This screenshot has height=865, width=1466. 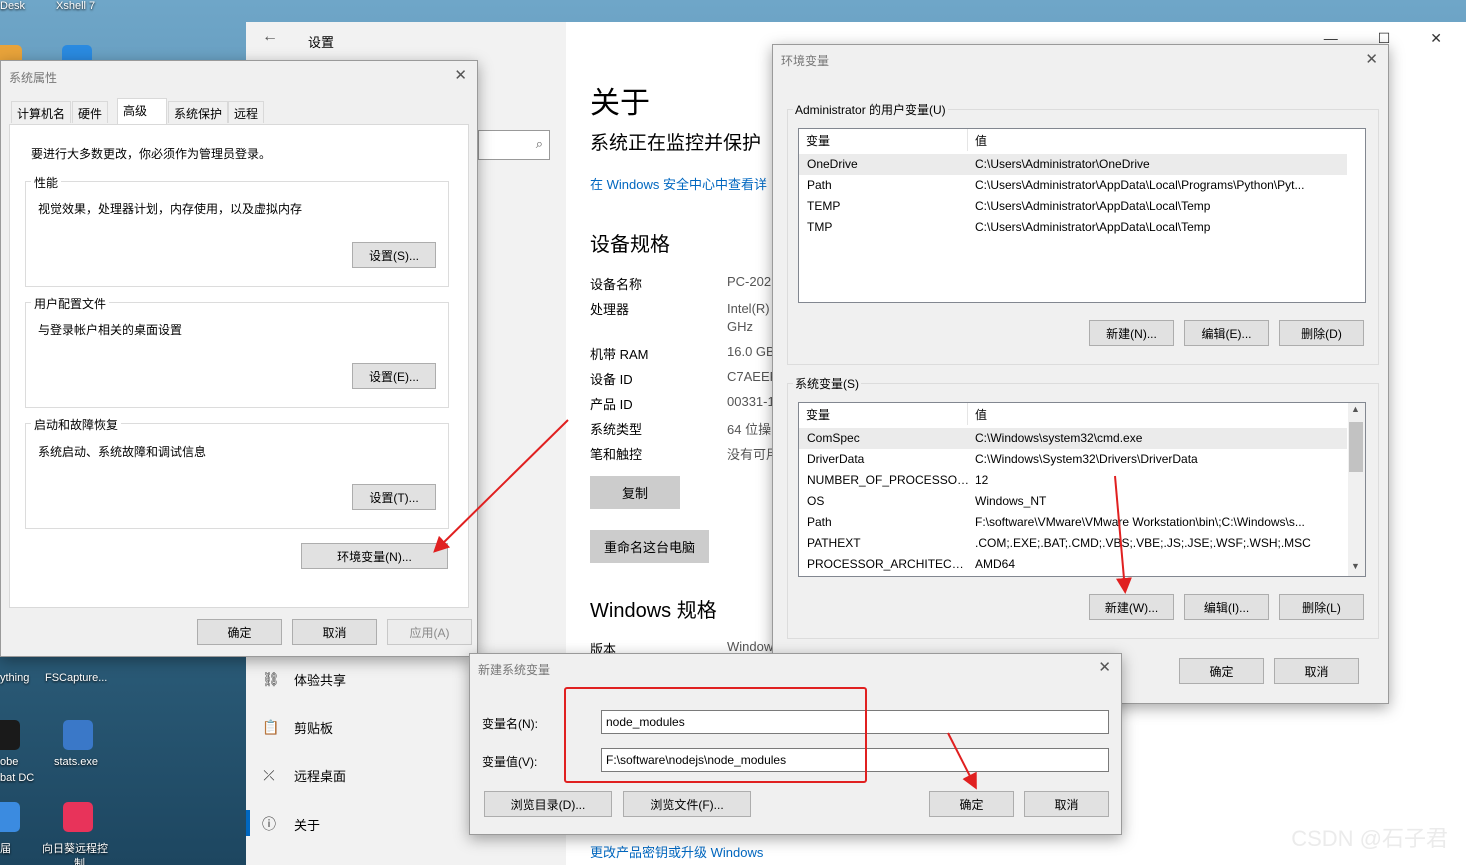 I want to click on desktop-icon-label: ything, so click(x=14, y=678).